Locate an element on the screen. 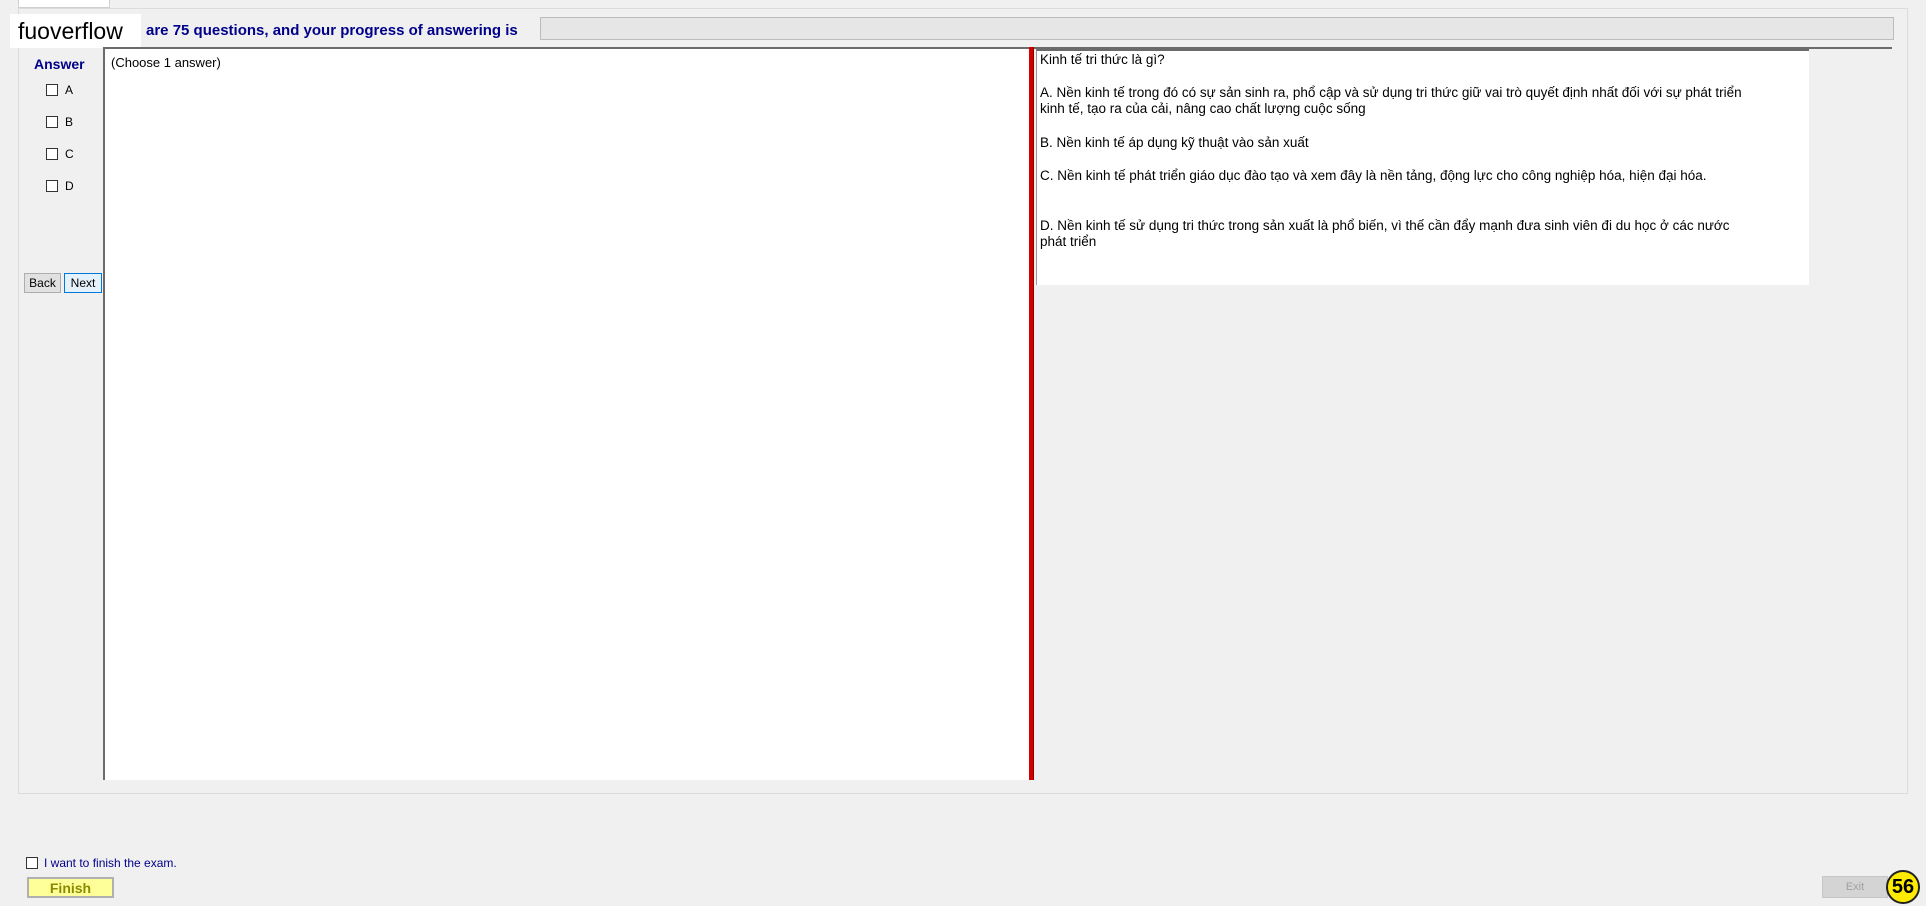 The height and width of the screenshot is (906, 1926). option-d-checkbox is located at coordinates (52, 186).